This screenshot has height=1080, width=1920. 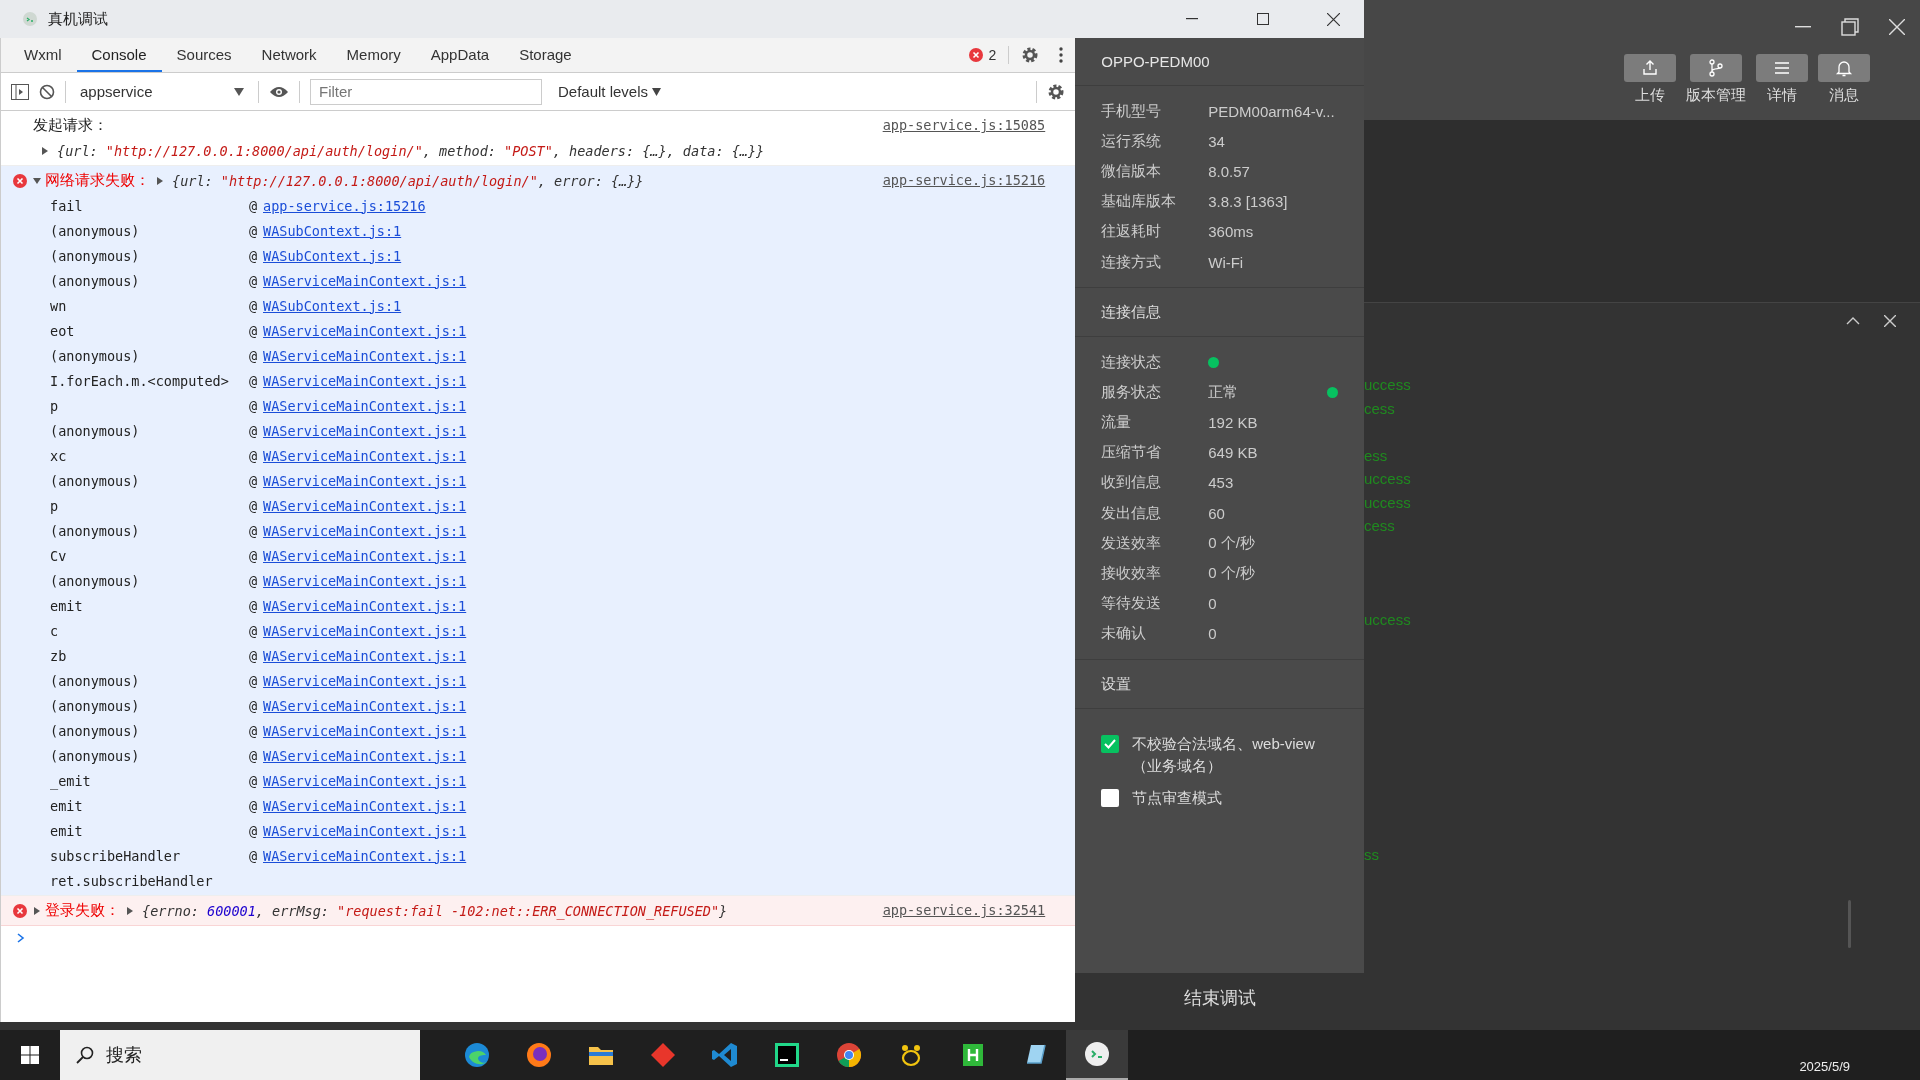 I want to click on close-icon, so click(x=1333, y=19).